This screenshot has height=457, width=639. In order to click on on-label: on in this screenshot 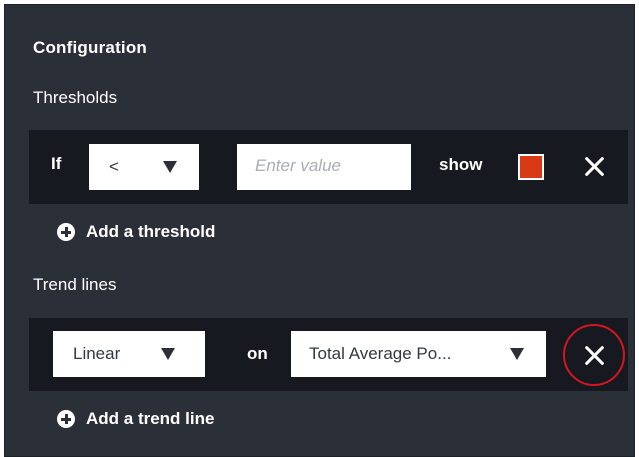, I will do `click(257, 353)`.